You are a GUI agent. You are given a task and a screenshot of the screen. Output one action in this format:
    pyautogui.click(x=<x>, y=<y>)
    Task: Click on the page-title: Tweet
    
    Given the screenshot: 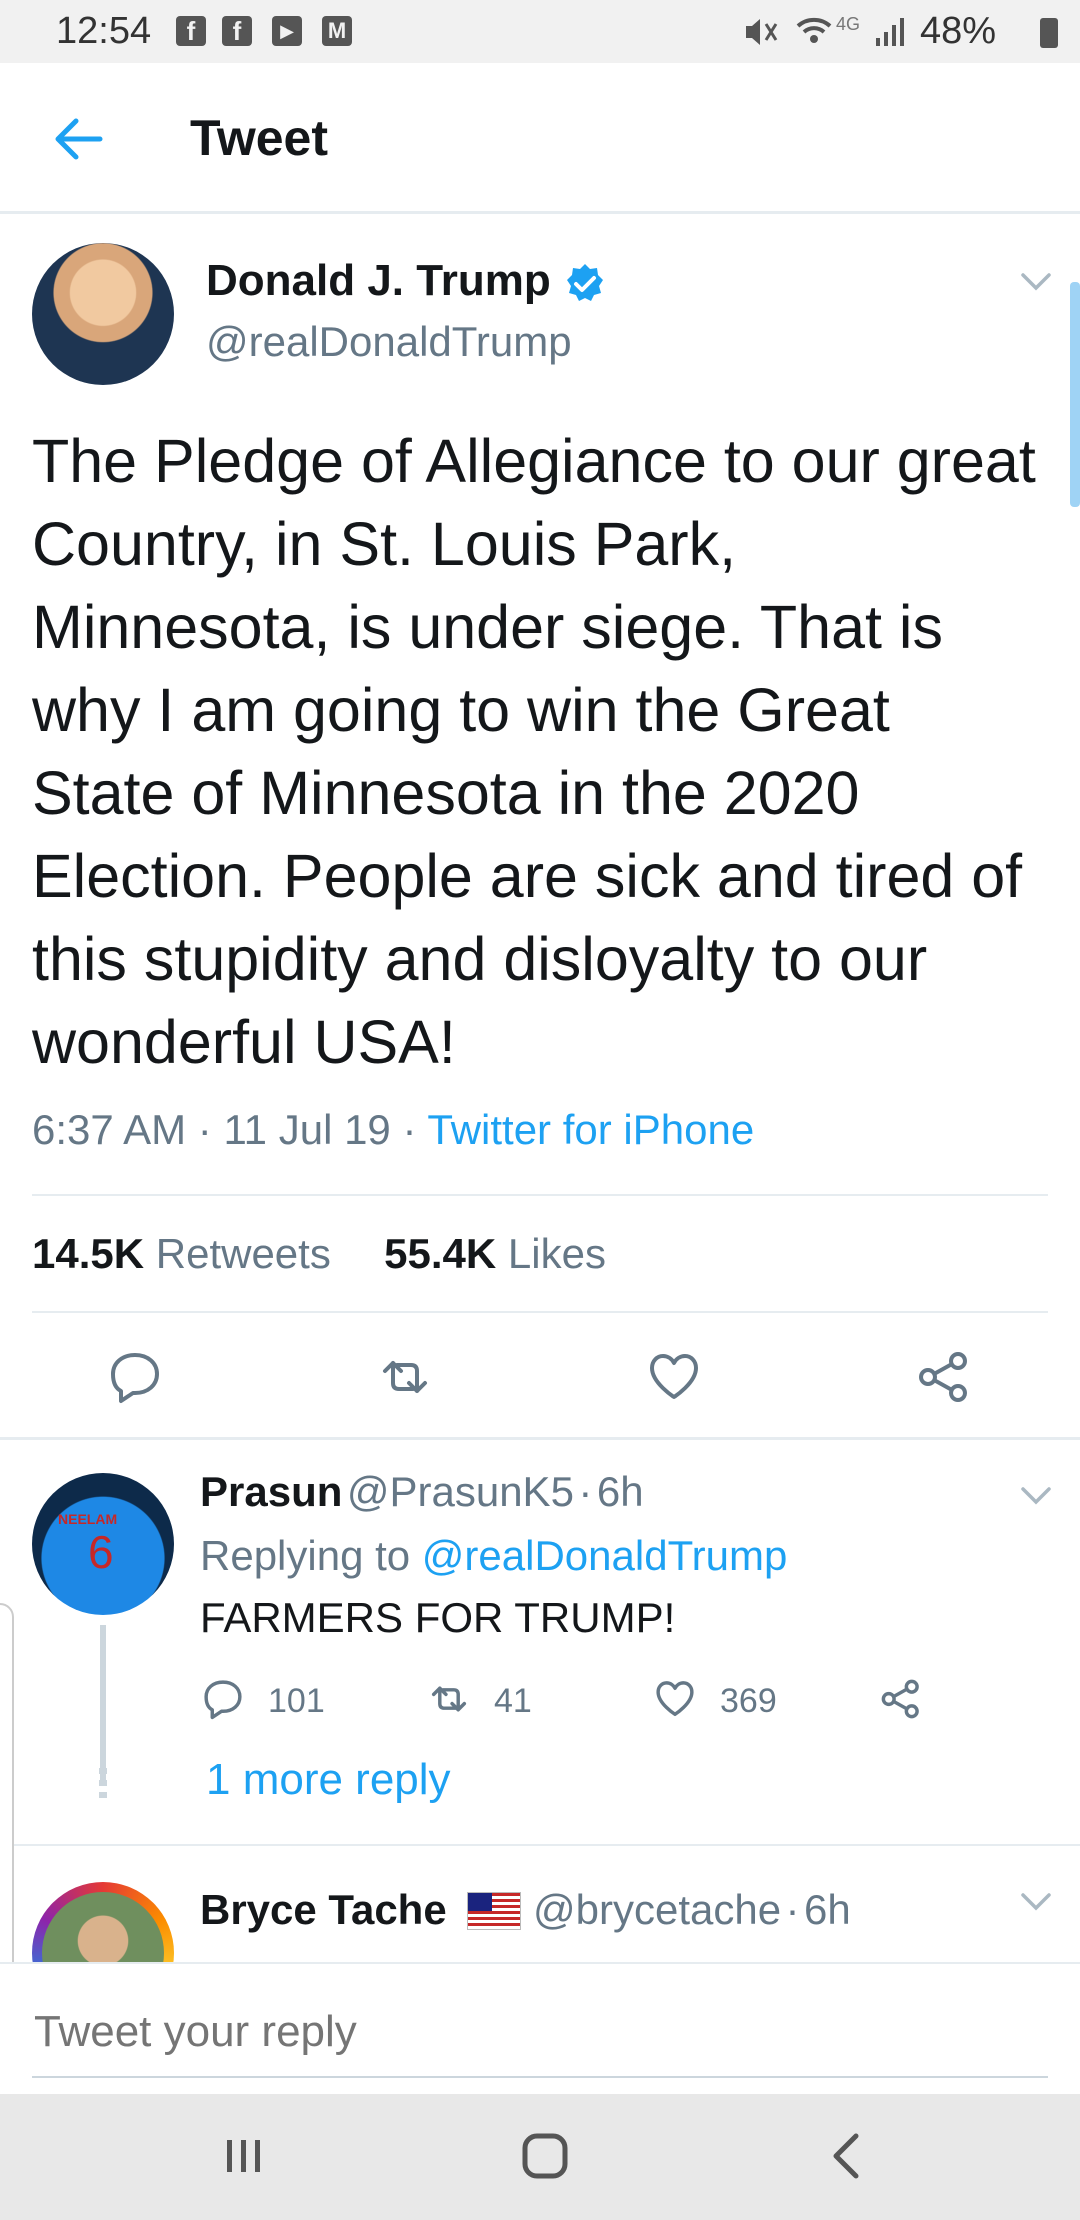 What is the action you would take?
    pyautogui.click(x=259, y=138)
    